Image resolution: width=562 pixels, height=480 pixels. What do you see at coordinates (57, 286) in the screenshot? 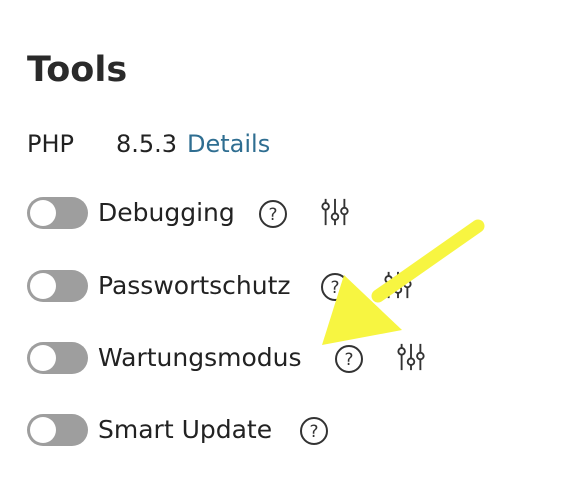
I see `passwortschutz-toggle` at bounding box center [57, 286].